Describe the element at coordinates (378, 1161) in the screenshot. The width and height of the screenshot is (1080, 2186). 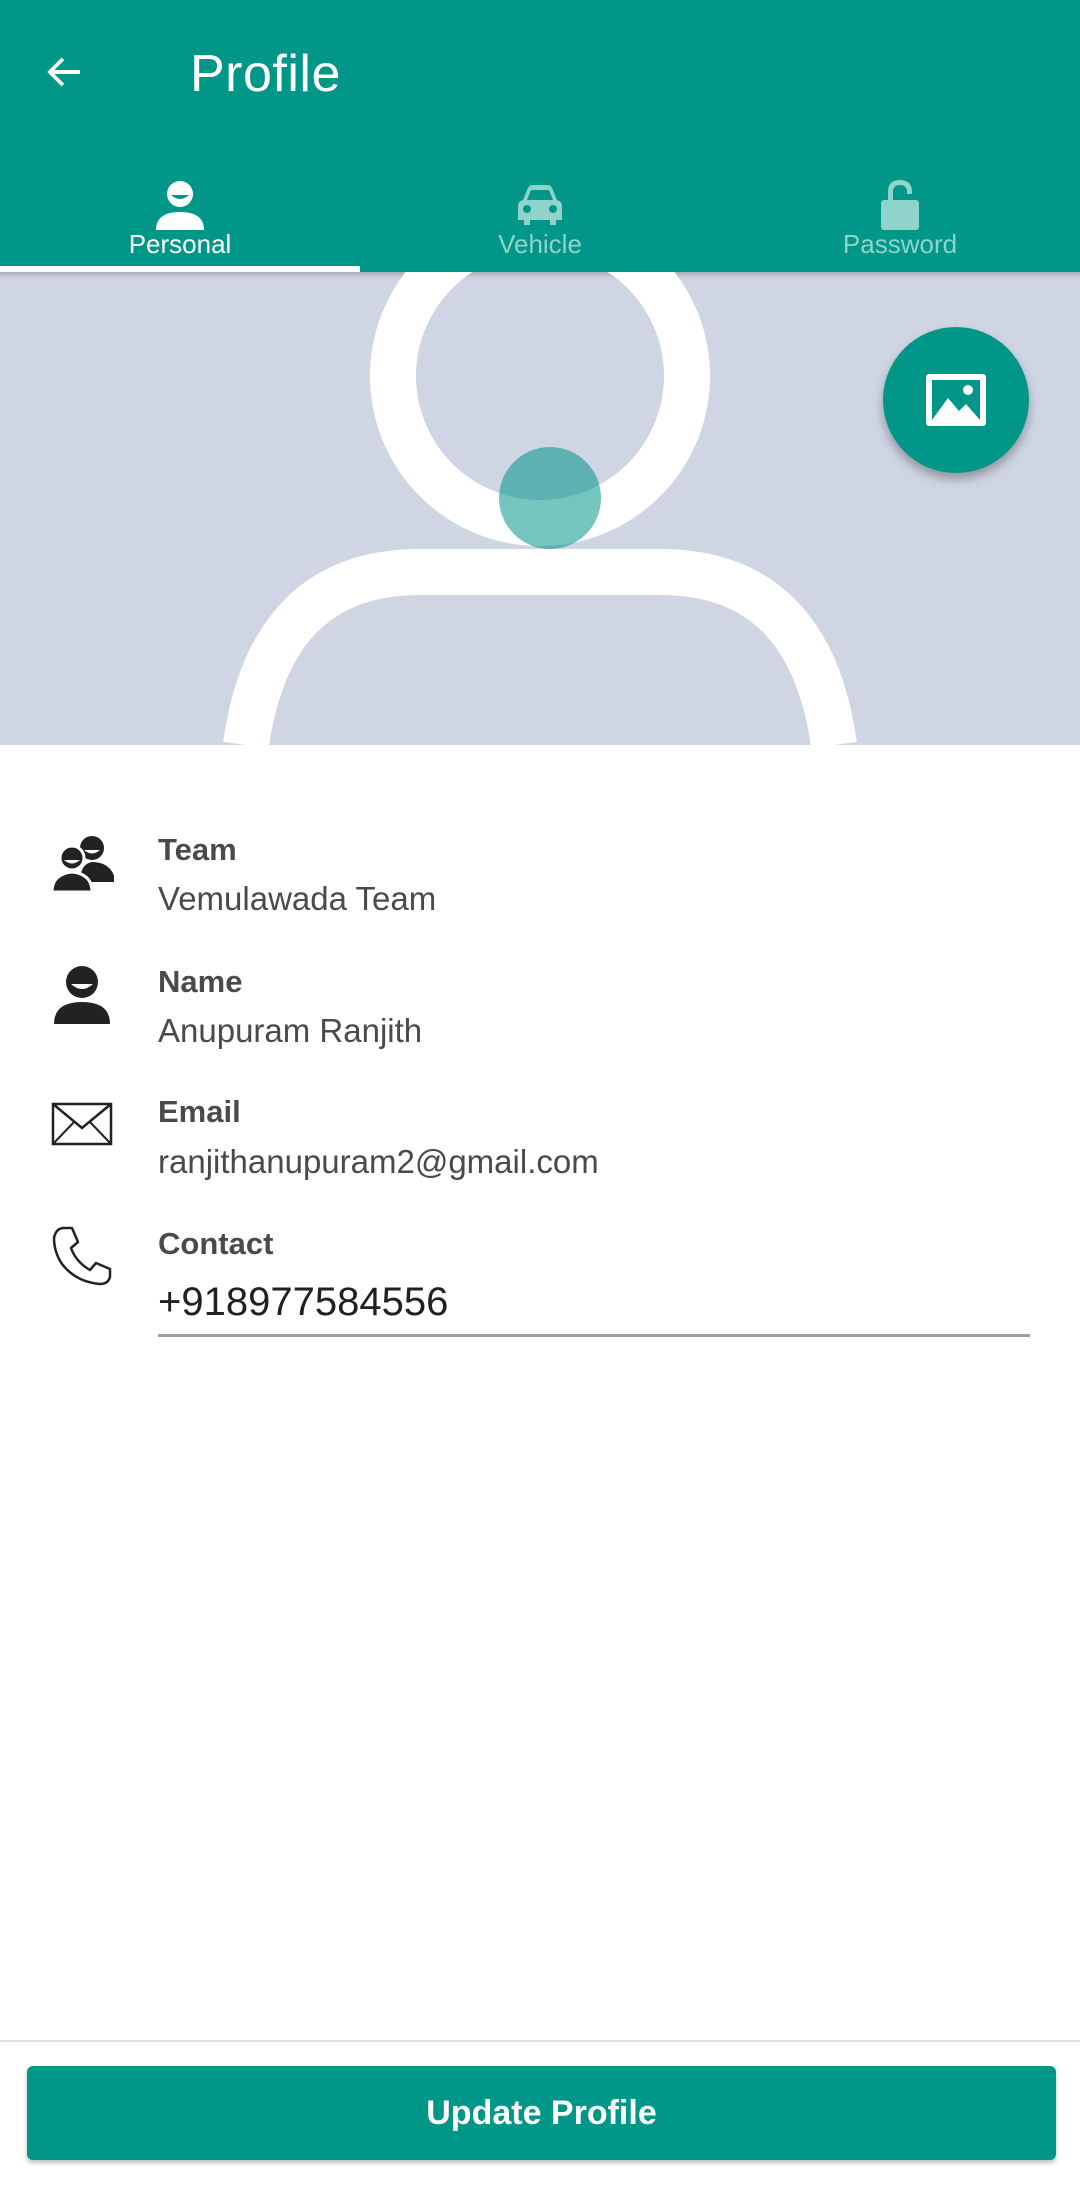
I see `email-value: ranjithanupuram2@gmail.com` at that location.